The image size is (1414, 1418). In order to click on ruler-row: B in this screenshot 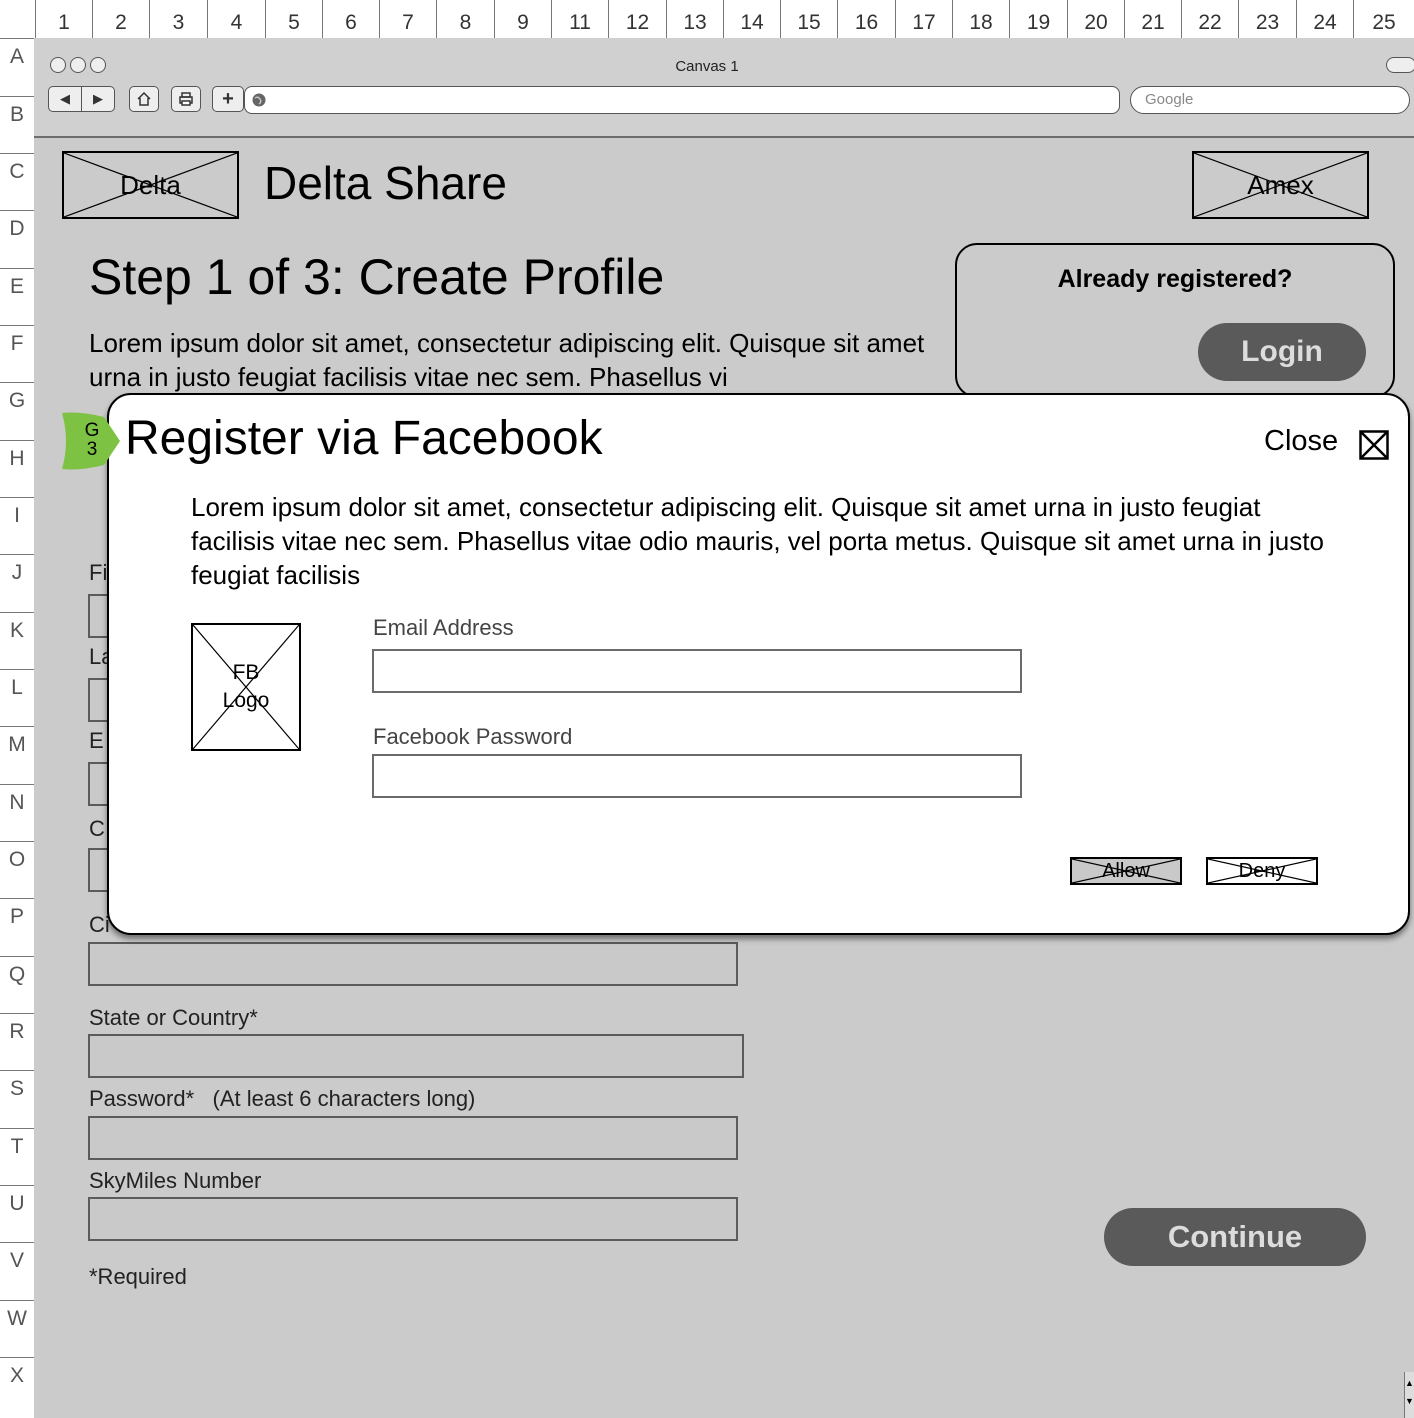, I will do `click(17, 124)`.